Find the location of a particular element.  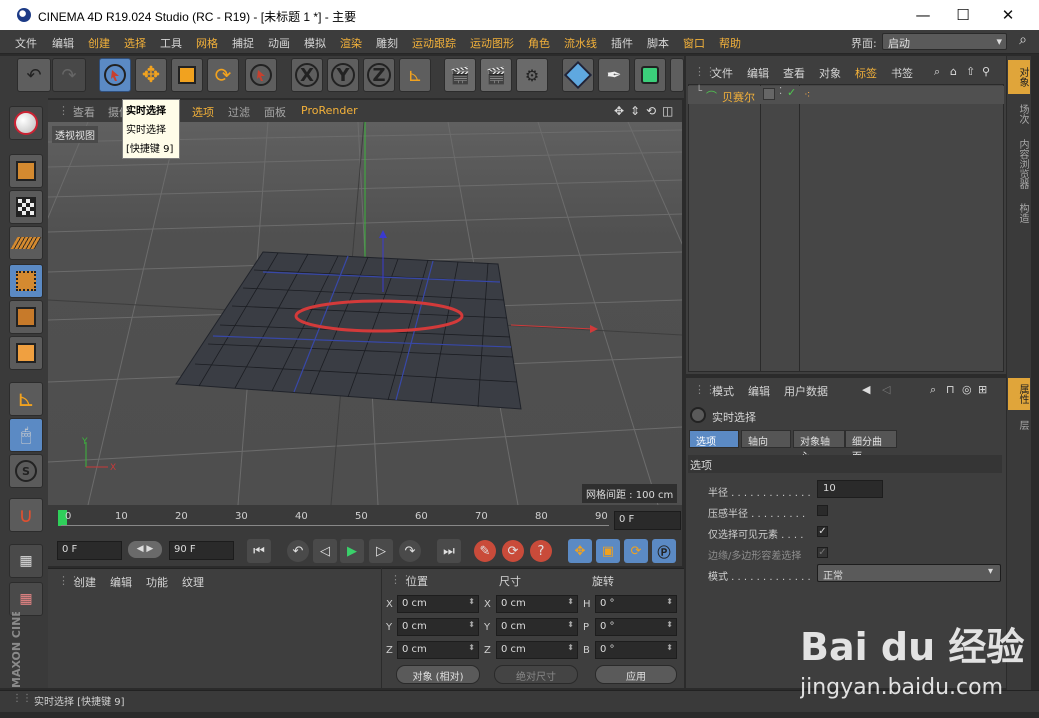

edge-tolerance-checkbox: ✓ is located at coordinates (822, 552).